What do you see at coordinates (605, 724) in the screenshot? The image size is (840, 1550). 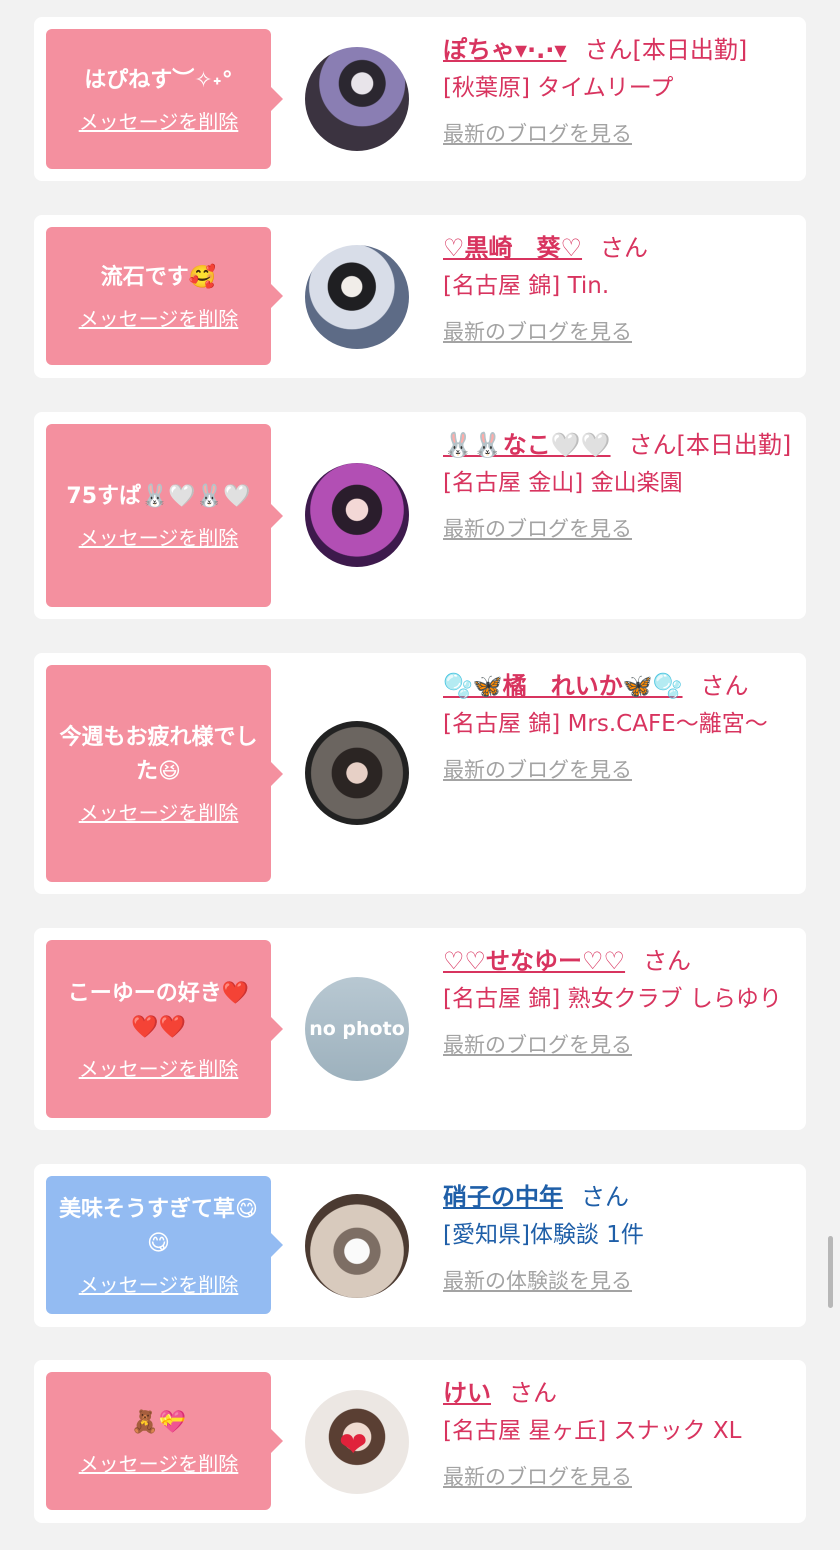 I see `shop-name: [名古屋 錦] Mrs.CAFE〜離宮〜` at bounding box center [605, 724].